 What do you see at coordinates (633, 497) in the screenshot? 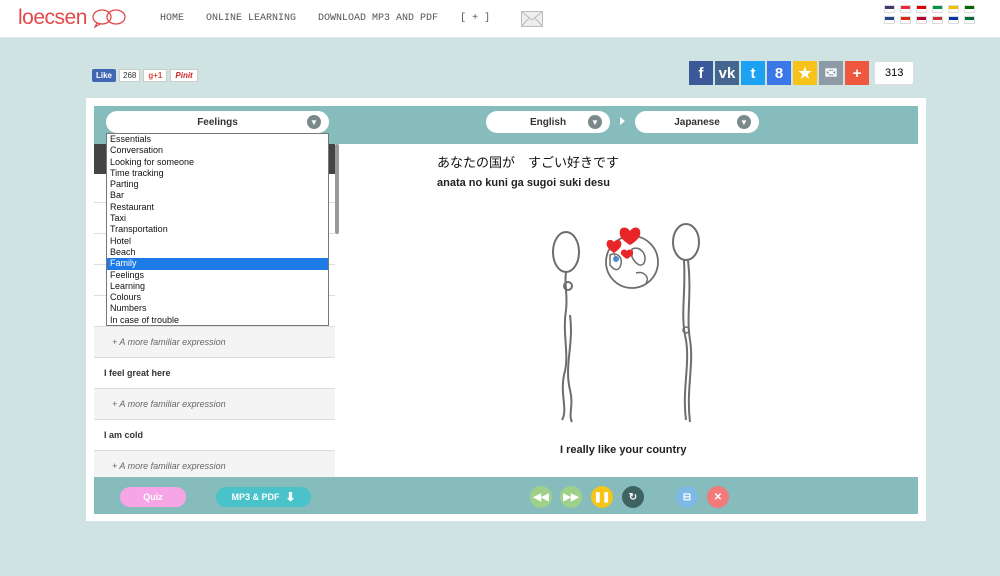
I see `repeat-button: ↻` at bounding box center [633, 497].